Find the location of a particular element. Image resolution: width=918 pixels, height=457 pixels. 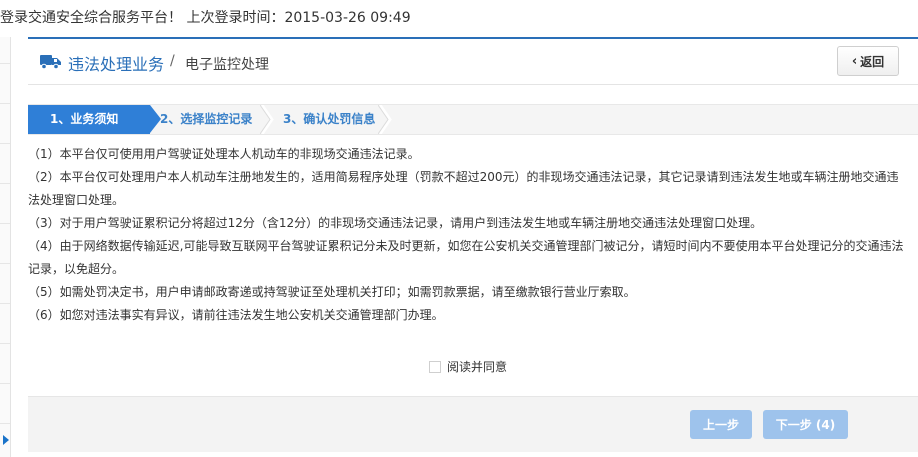

login-status-text: 登录交通安全综合服务平台！ 上次登录时间：2015-03-26 09:49 is located at coordinates (205, 18).